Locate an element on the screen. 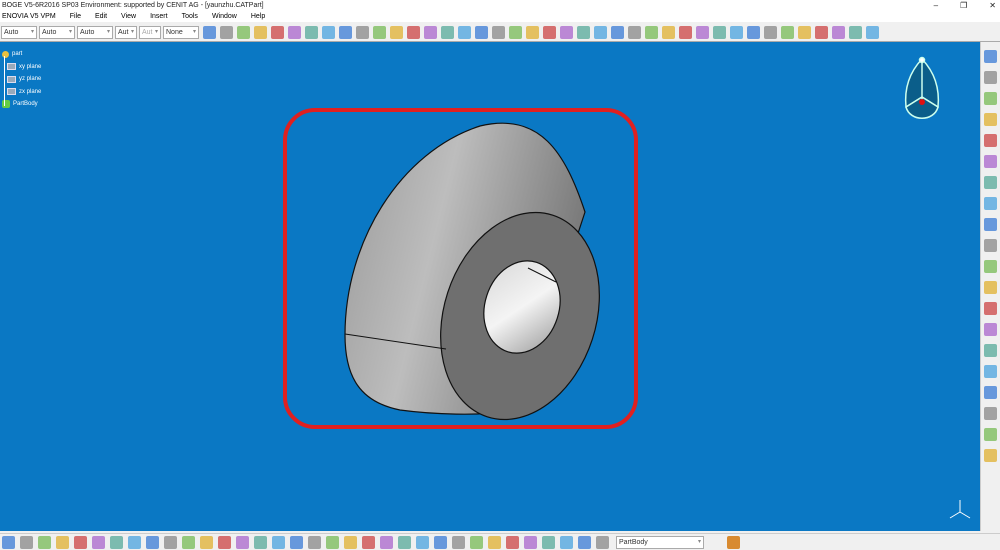  body-select: PartBody ▾ is located at coordinates (660, 542).